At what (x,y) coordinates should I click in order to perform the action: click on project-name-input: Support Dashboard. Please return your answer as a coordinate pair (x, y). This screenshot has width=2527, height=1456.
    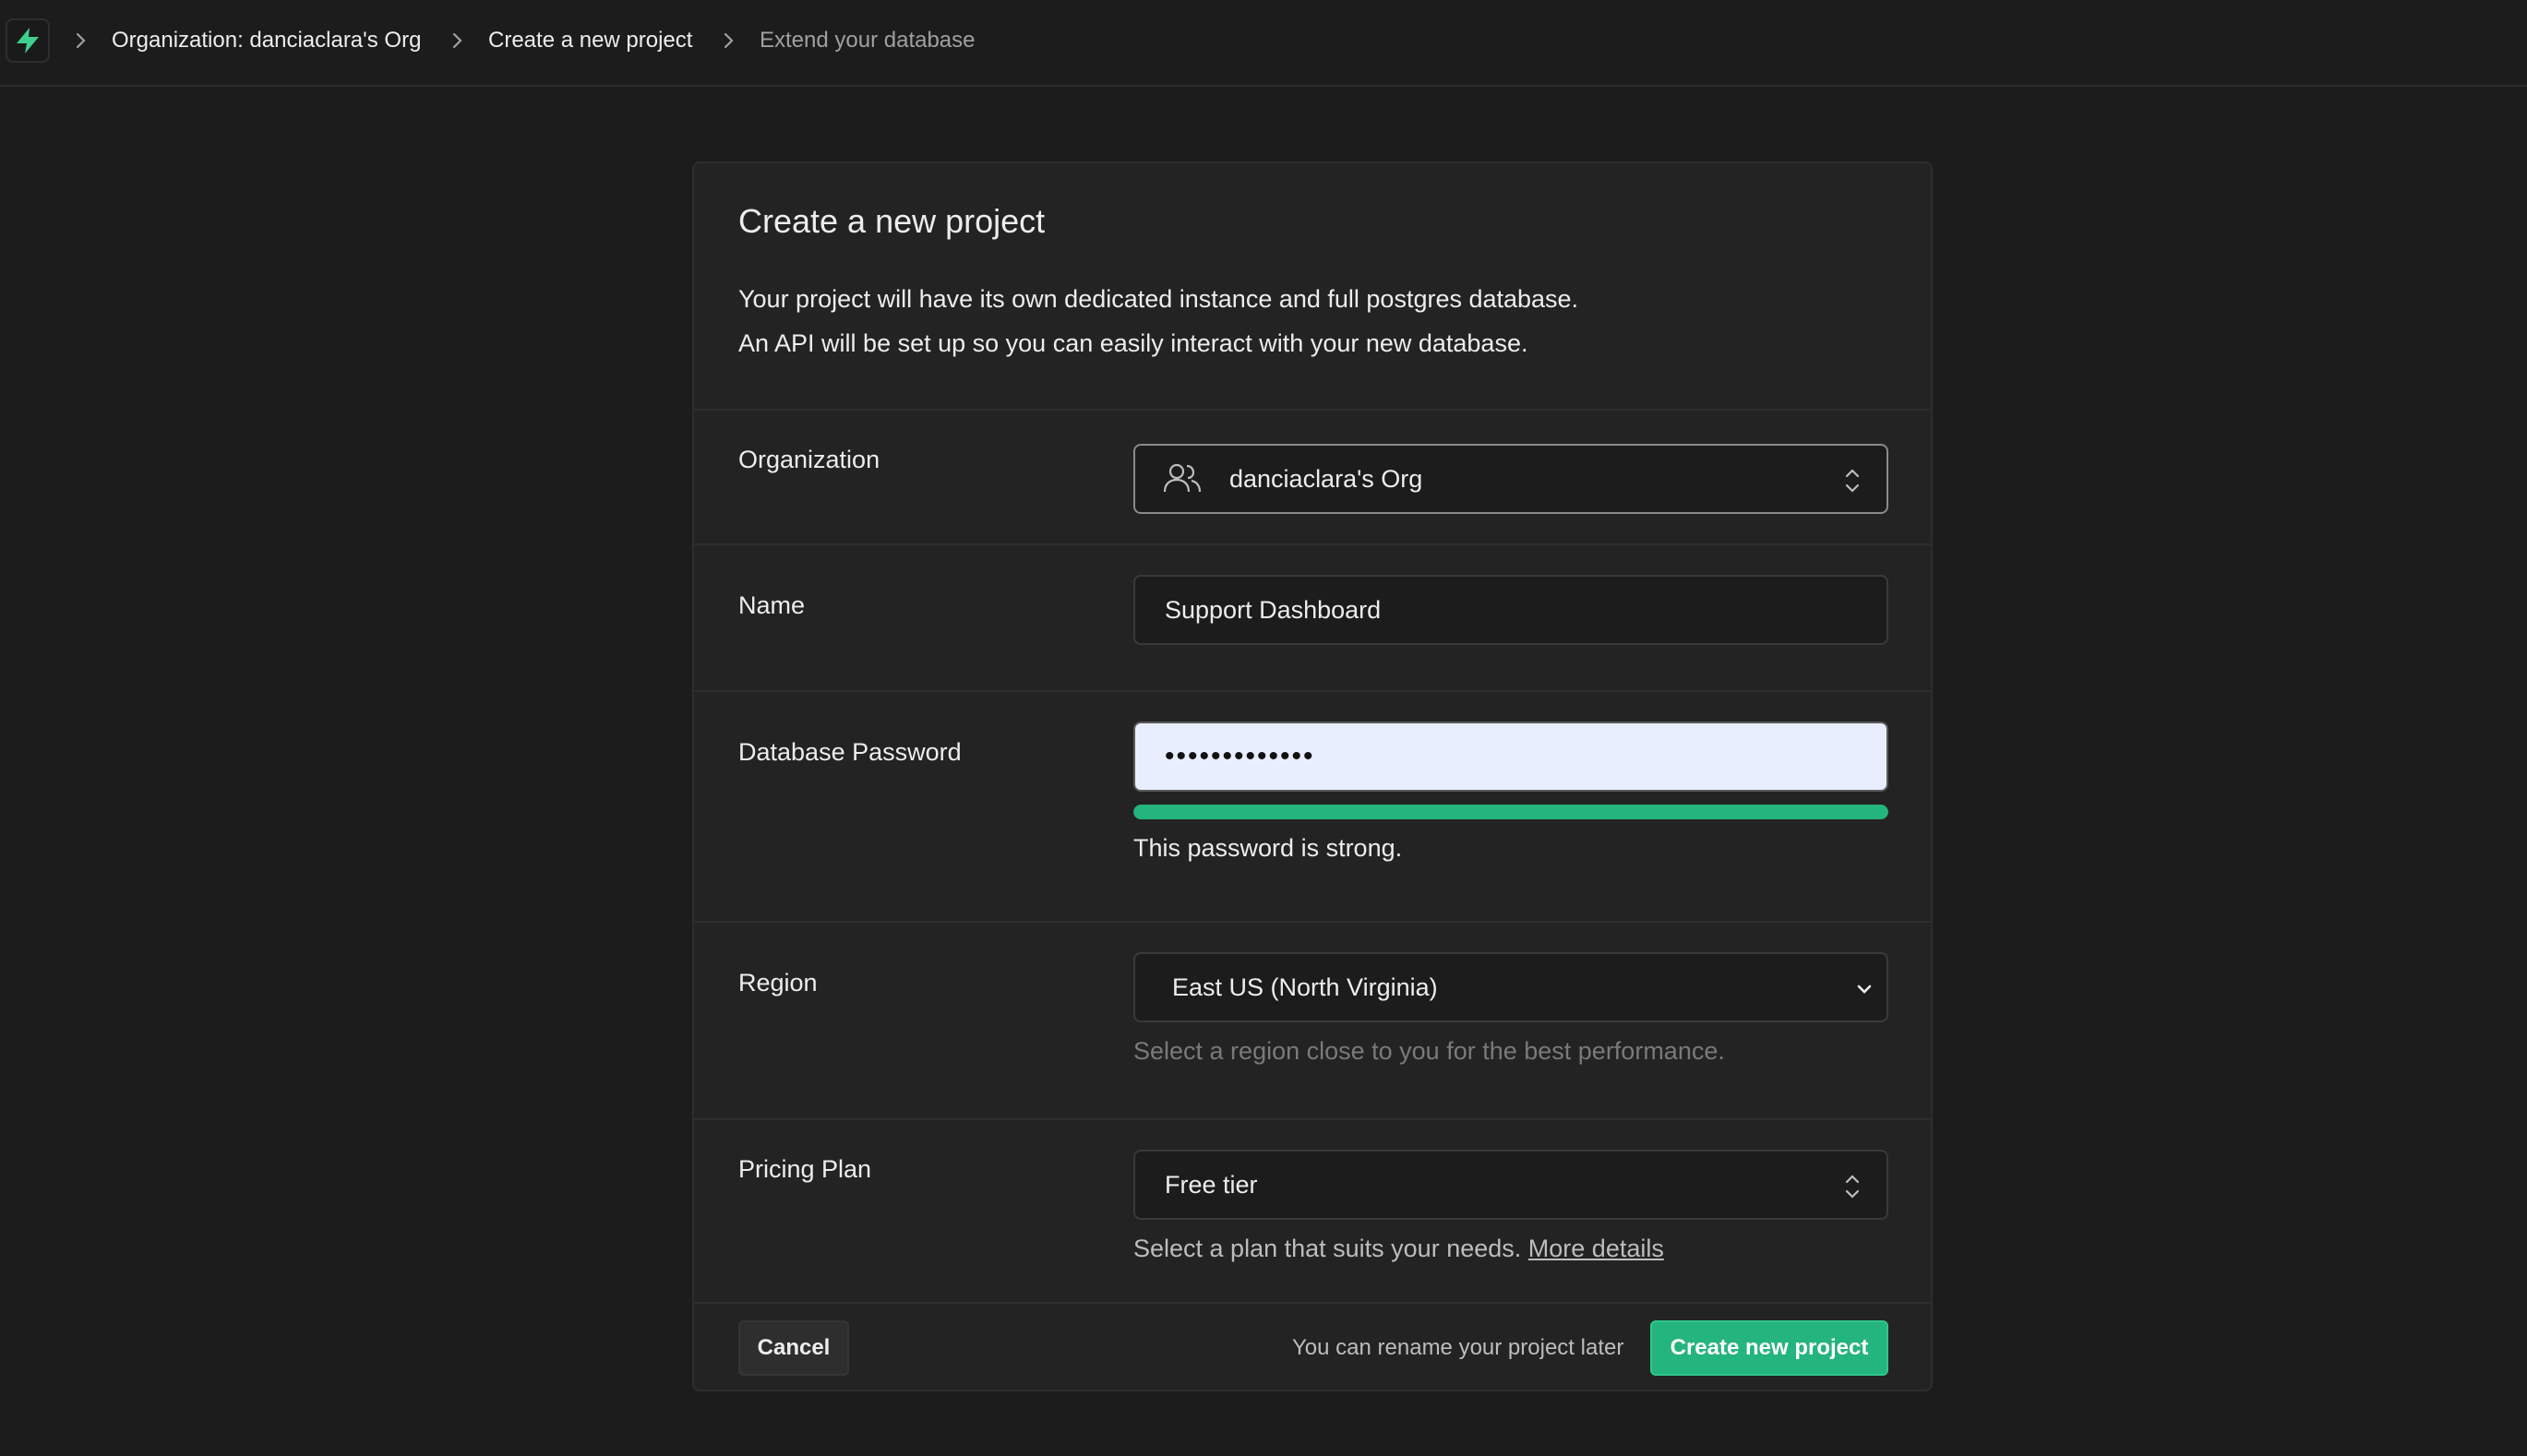
    Looking at the image, I should click on (1510, 610).